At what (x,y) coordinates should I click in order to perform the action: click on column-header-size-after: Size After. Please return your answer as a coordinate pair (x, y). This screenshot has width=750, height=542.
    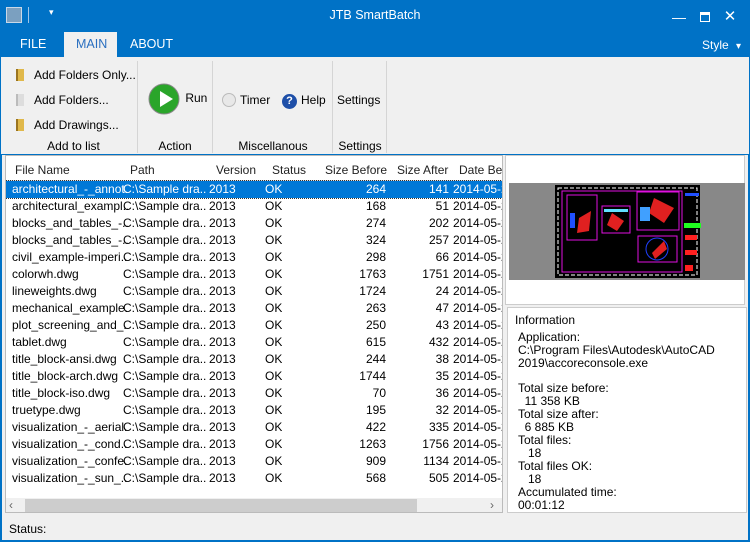
    Looking at the image, I should click on (422, 170).